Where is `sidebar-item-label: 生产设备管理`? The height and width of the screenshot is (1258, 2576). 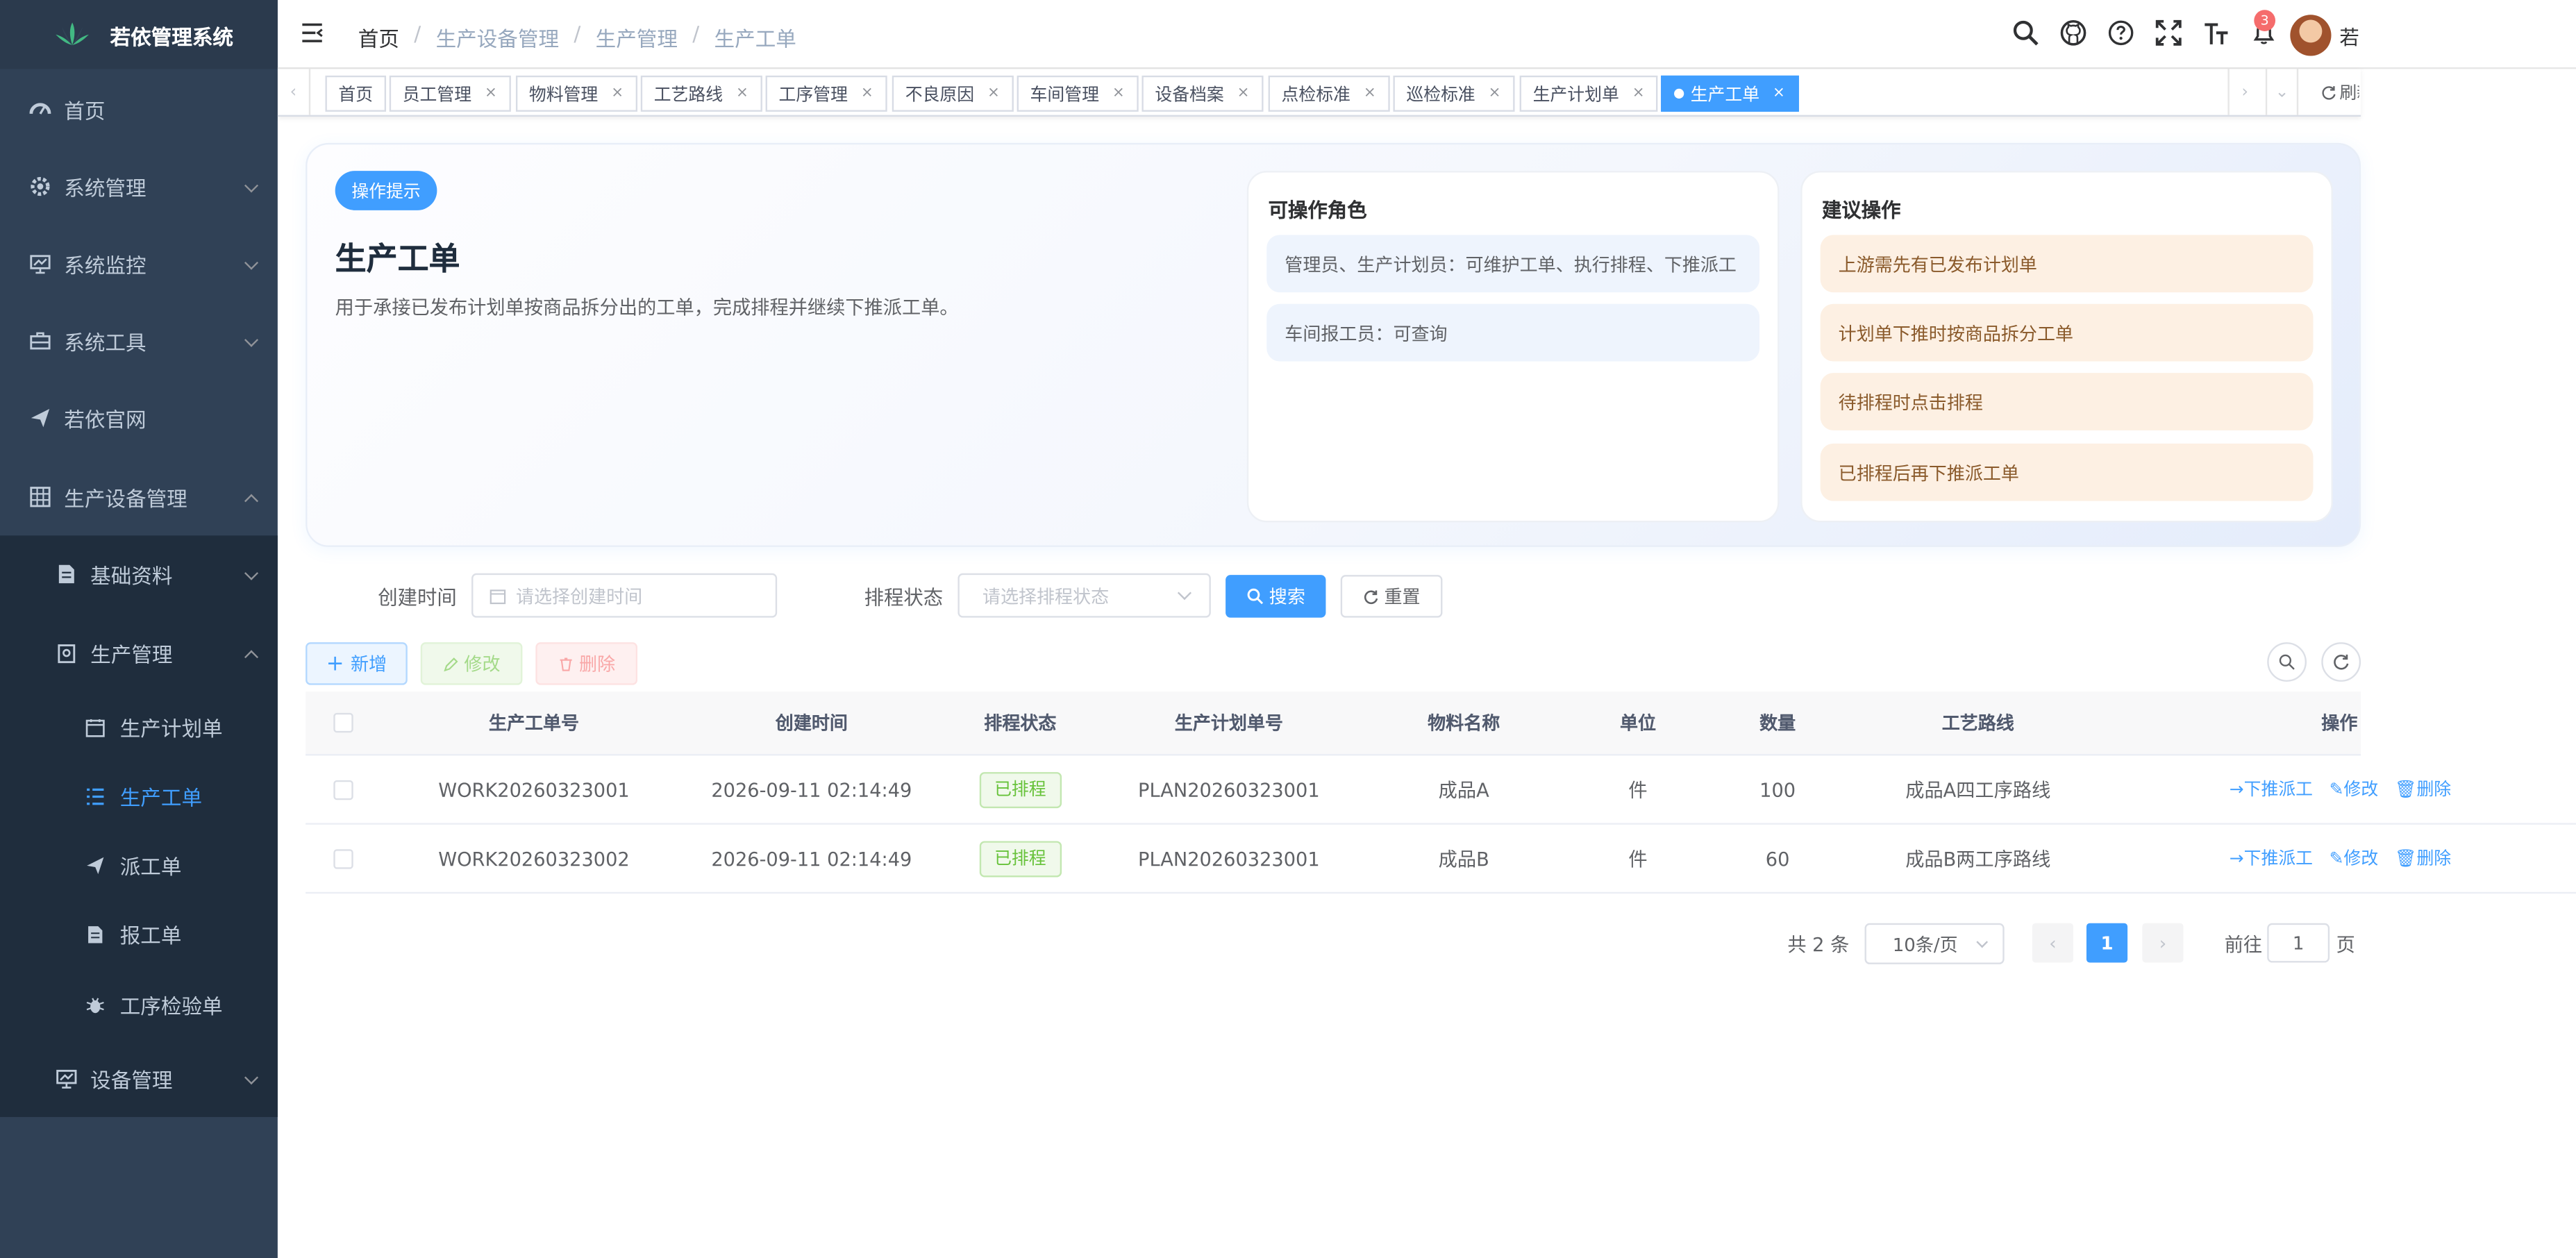 sidebar-item-label: 生产设备管理 is located at coordinates (125, 498).